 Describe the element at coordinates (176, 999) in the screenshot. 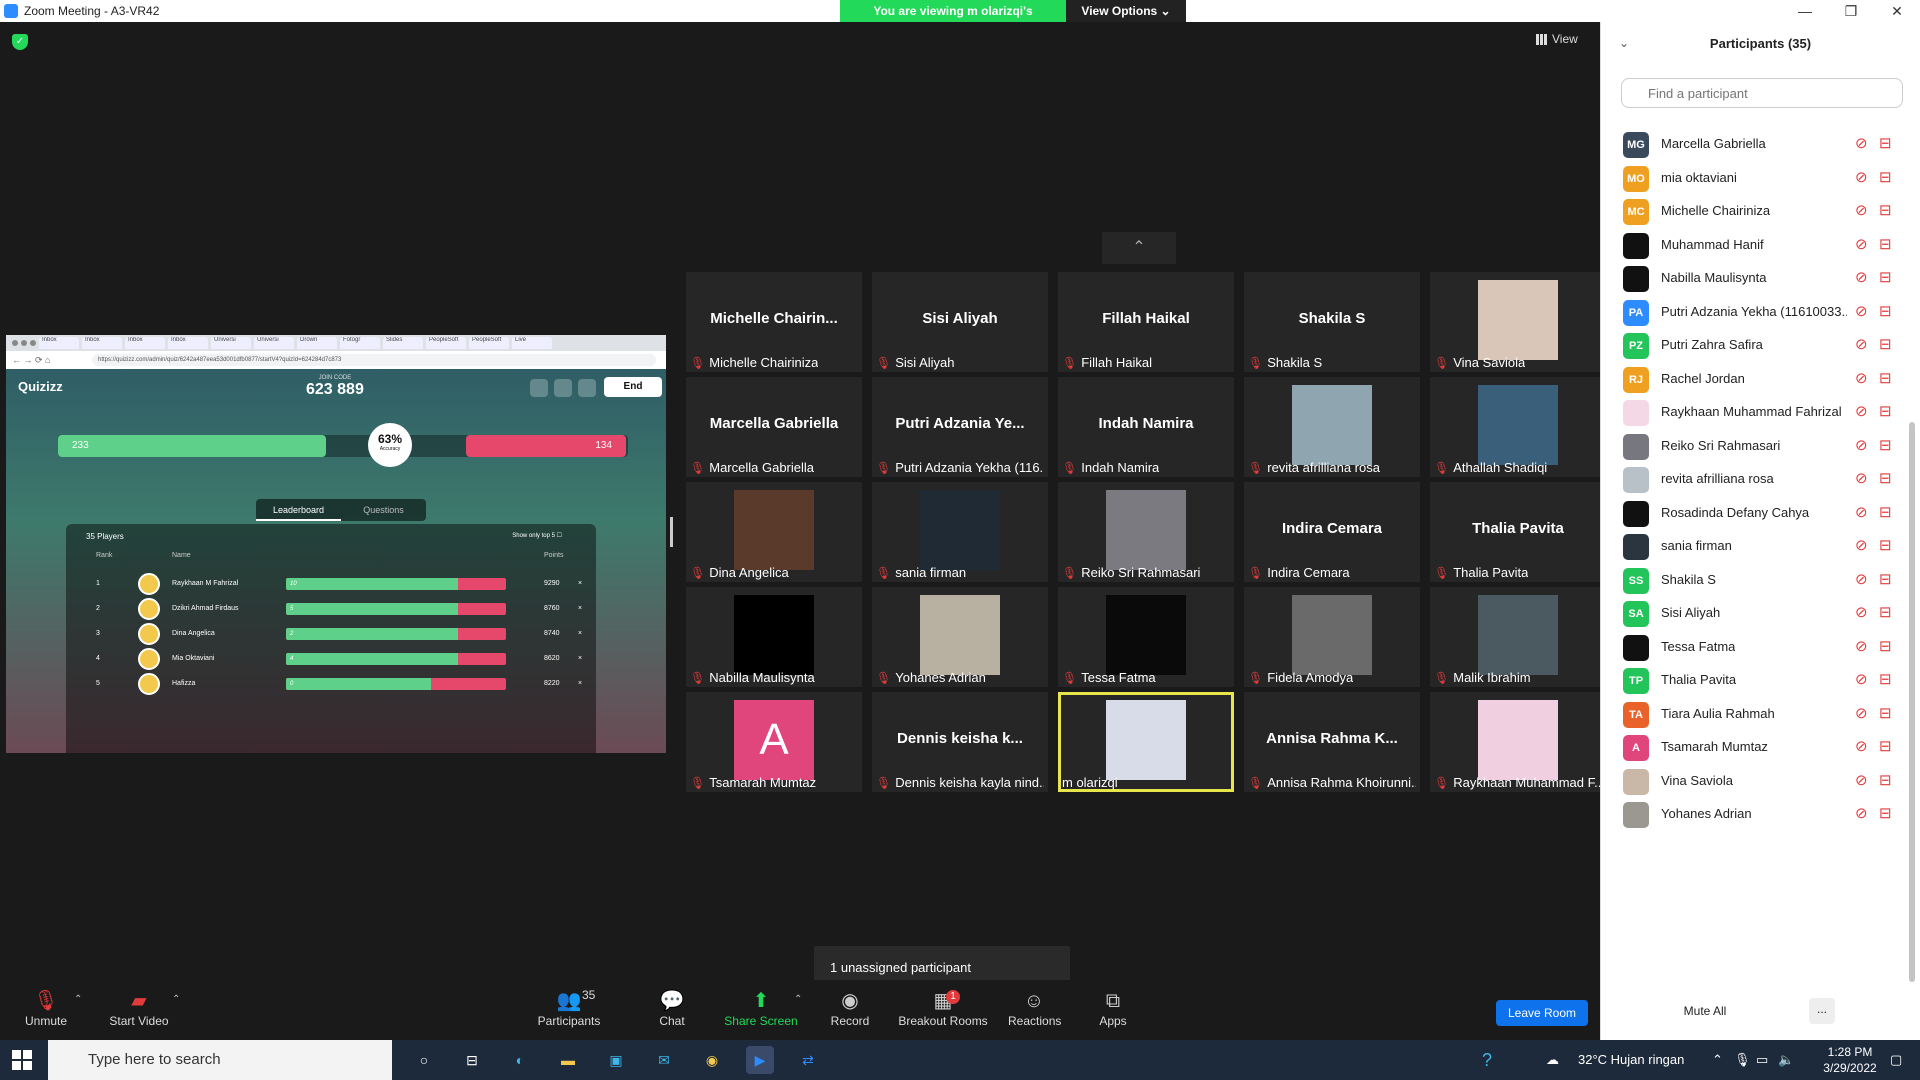

I see `video-caret-icon: ⌃` at that location.